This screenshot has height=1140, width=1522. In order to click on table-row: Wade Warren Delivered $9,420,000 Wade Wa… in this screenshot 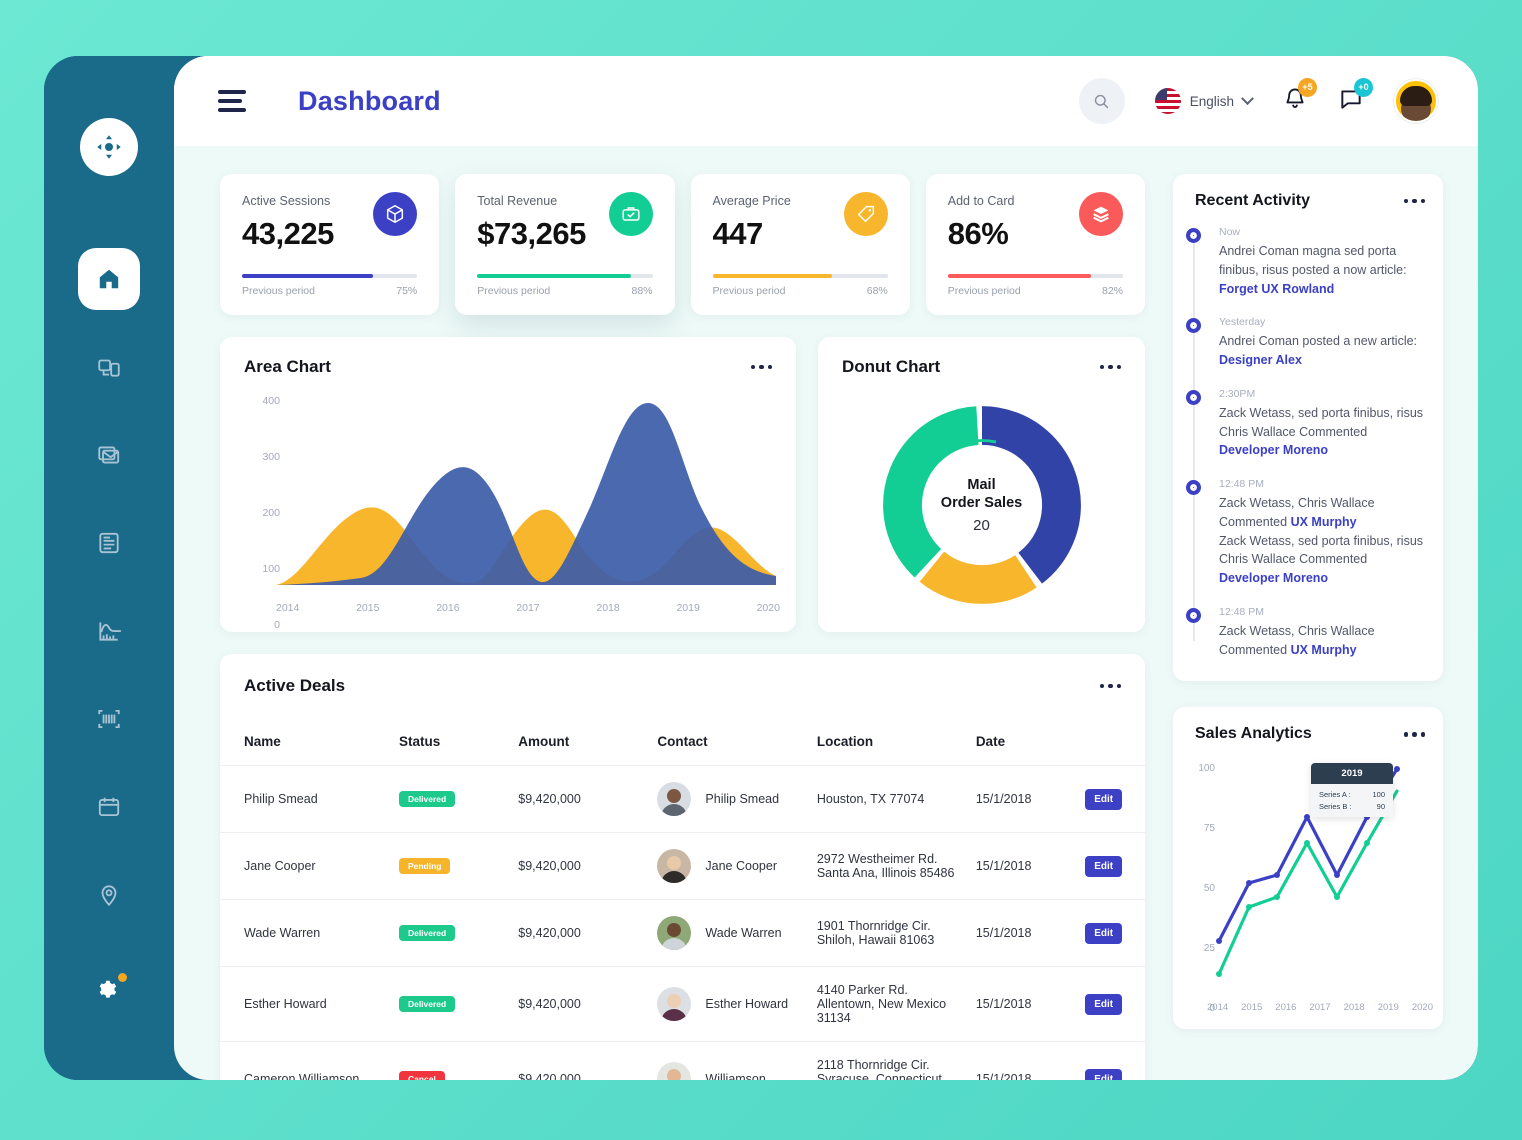, I will do `click(682, 933)`.